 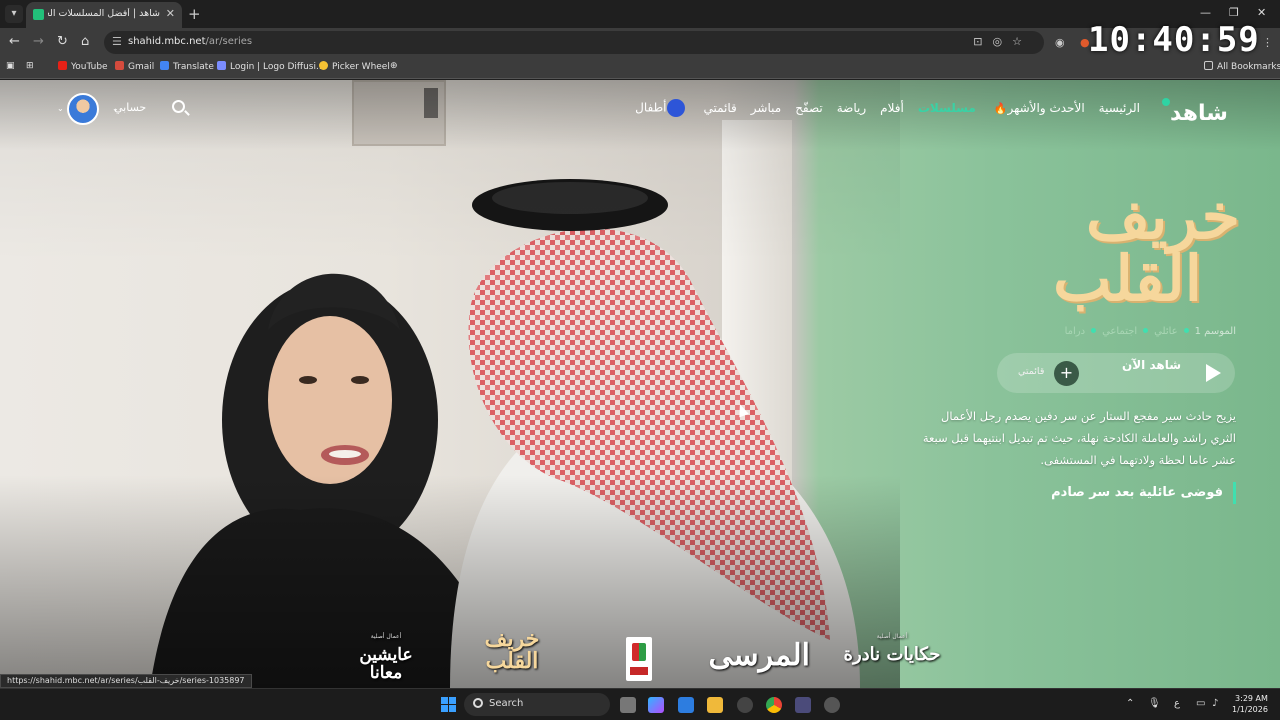 I want to click on taskbar-search: Search, so click(x=537, y=704).